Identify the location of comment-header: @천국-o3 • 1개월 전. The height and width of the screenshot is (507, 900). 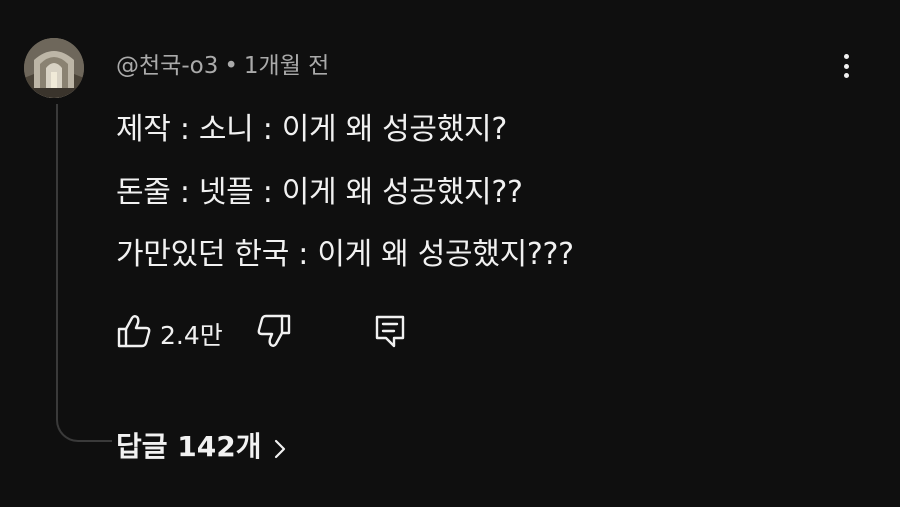
(222, 63).